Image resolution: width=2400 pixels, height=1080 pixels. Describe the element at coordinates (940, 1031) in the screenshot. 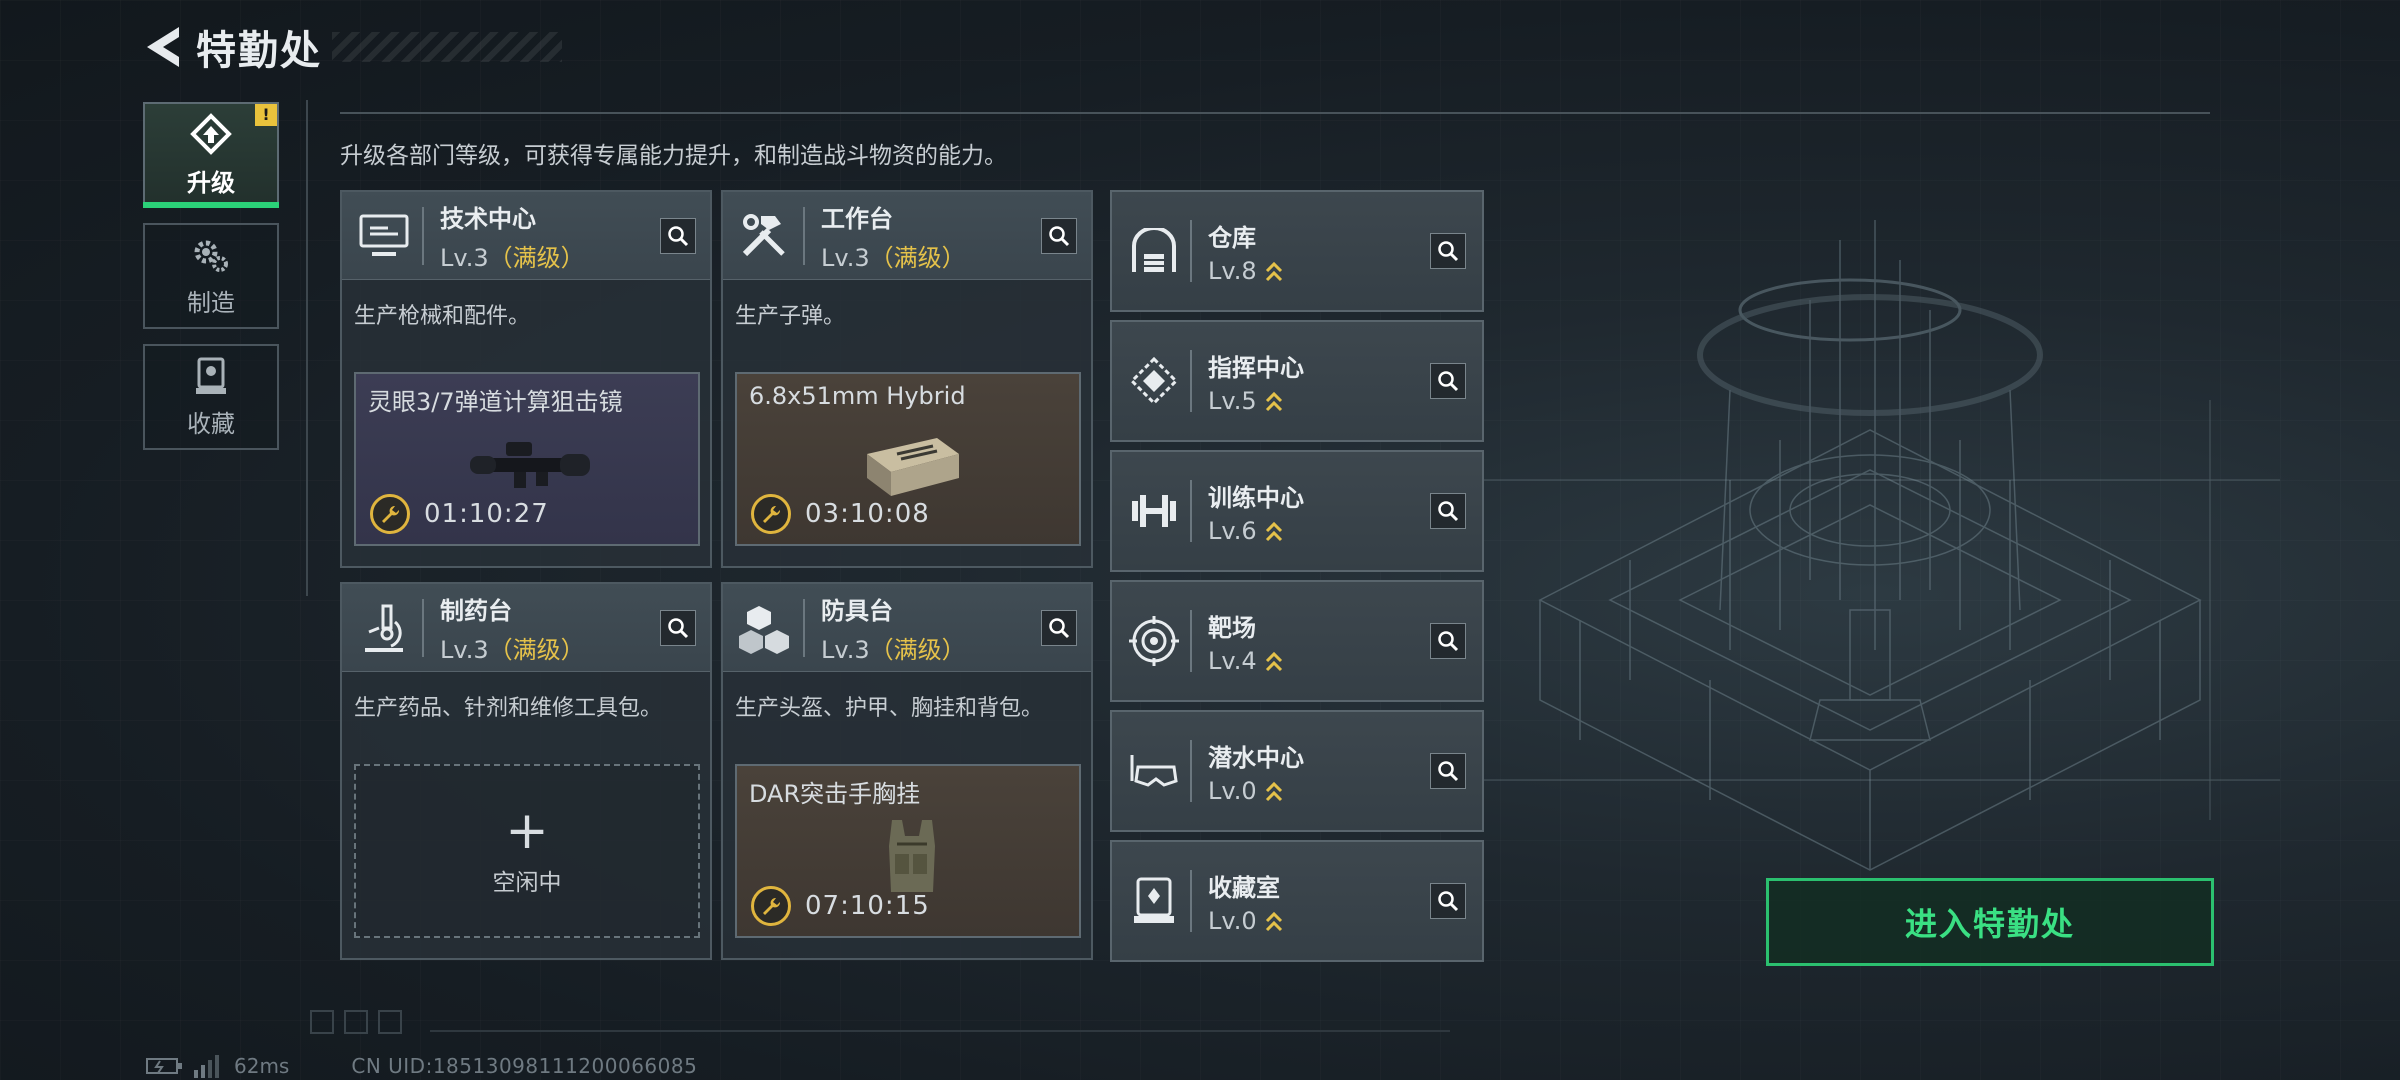

I see `bottom-divider` at that location.